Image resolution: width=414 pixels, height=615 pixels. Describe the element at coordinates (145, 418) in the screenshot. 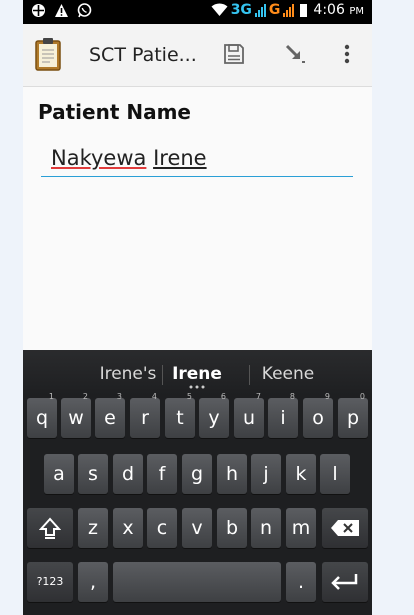

I see `key-label: r` at that location.